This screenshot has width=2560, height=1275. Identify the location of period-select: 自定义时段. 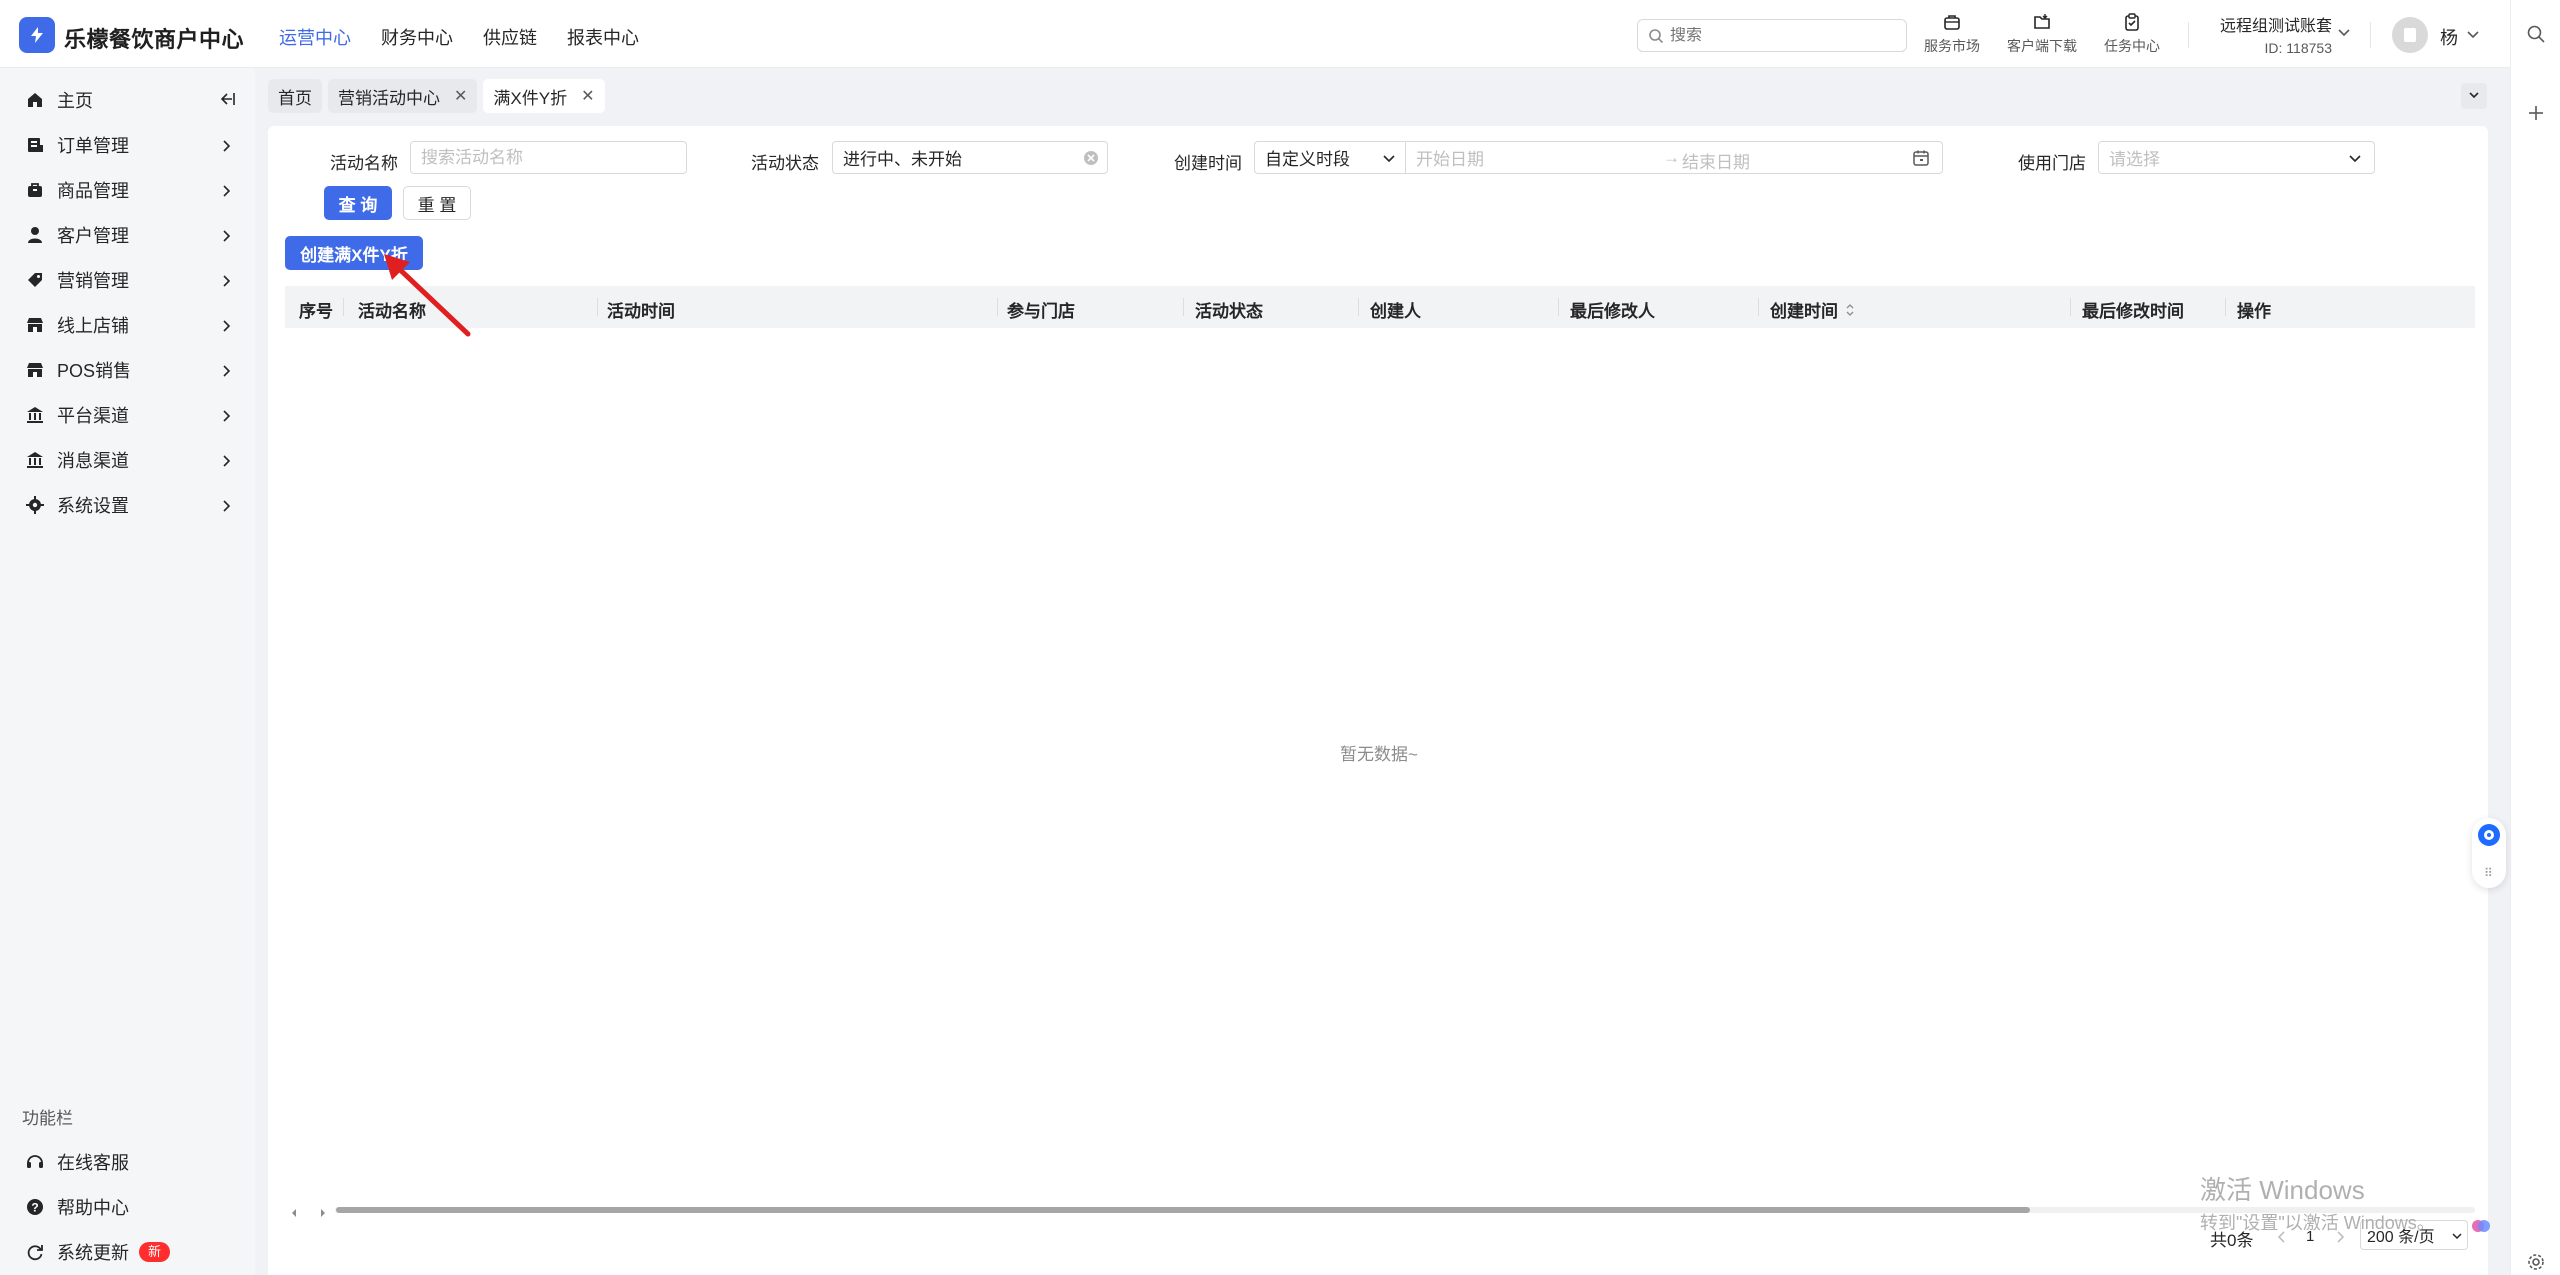
(1331, 157).